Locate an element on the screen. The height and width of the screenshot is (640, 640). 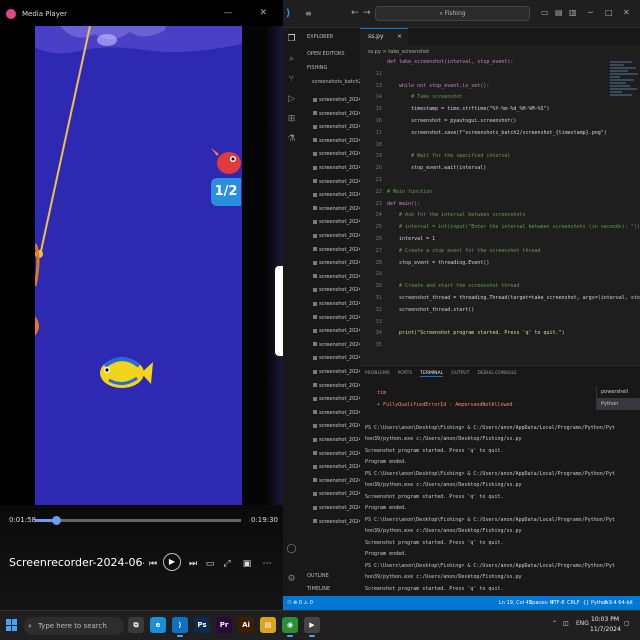
sidebar-toggle-icon: ▥ is located at coordinates (573, 12).